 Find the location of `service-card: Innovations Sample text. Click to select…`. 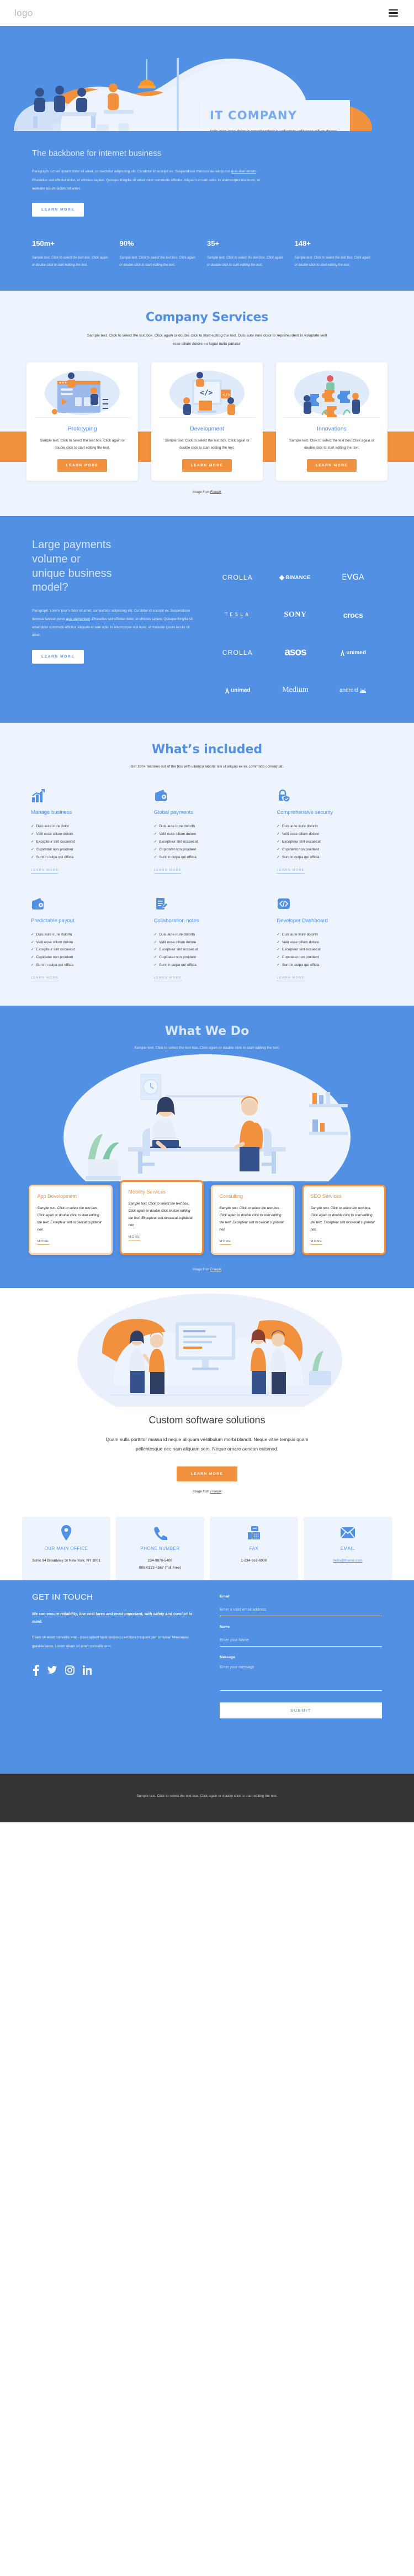

service-card: Innovations Sample text. Click to select… is located at coordinates (332, 421).